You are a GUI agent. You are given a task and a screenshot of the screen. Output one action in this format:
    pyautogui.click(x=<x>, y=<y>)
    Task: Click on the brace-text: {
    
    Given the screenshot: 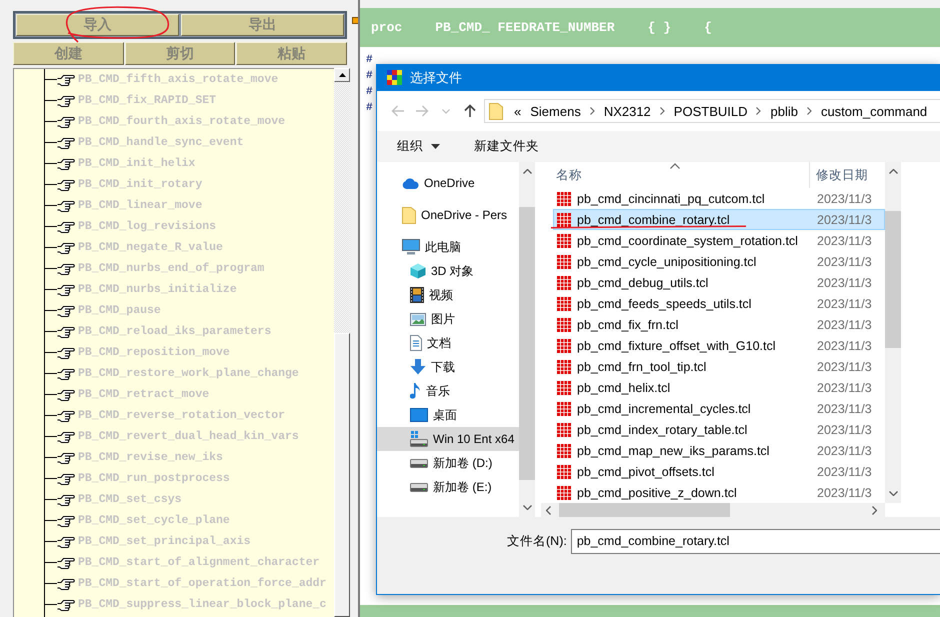 What is the action you would take?
    pyautogui.click(x=708, y=27)
    